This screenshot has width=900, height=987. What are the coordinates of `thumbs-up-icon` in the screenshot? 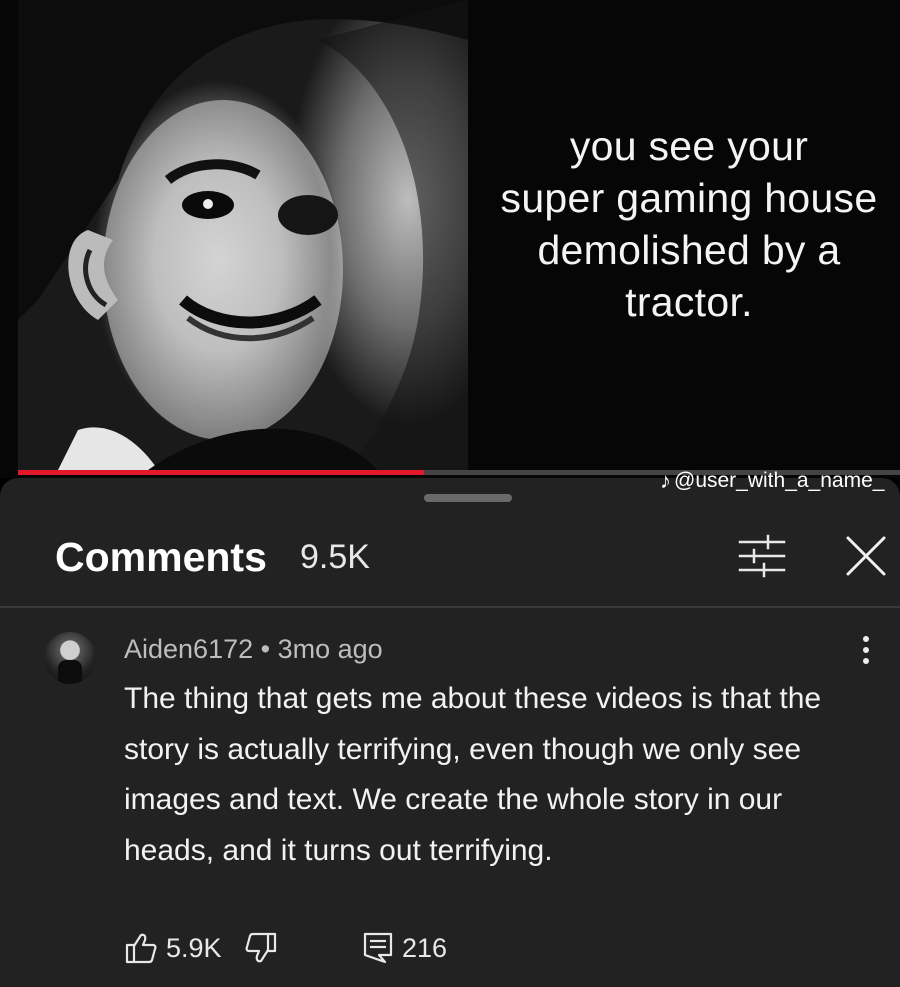 It's located at (141, 948).